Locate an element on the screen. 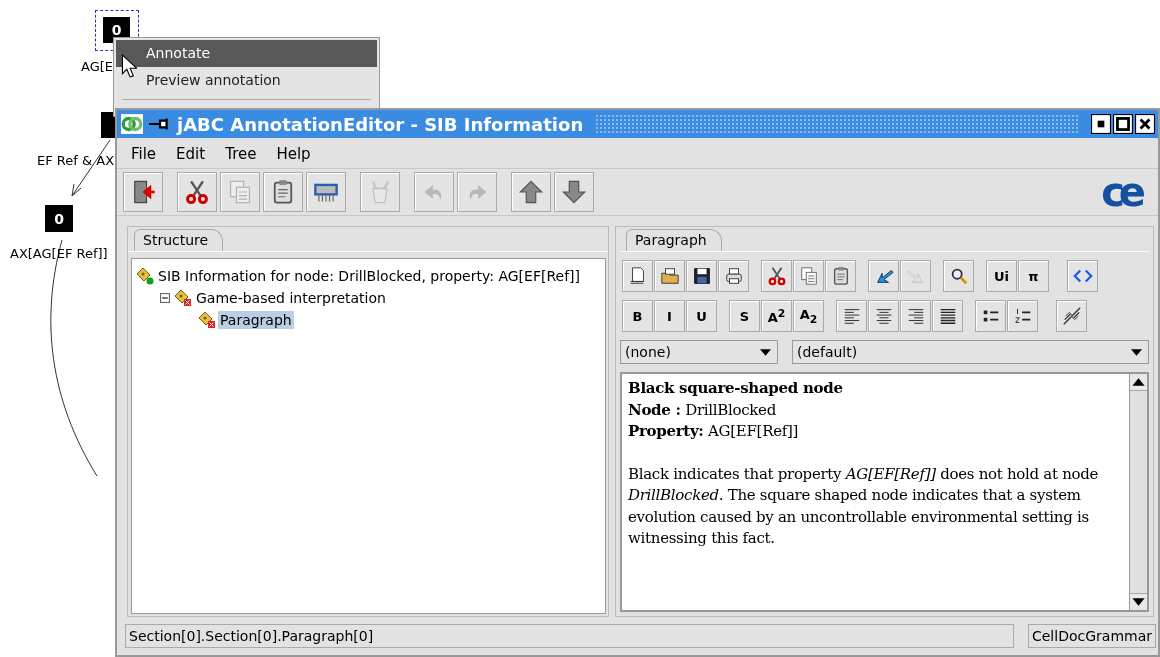 The image size is (1160, 657). toolbar-button: A$^{2}$ is located at coordinates (776, 316).